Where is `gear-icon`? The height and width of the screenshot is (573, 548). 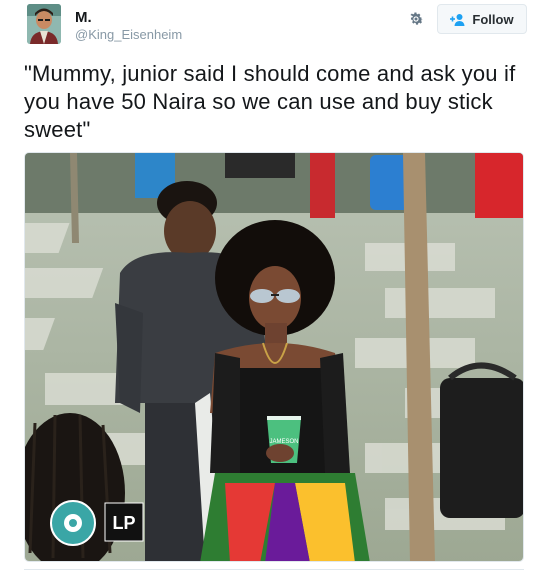
gear-icon is located at coordinates (417, 18).